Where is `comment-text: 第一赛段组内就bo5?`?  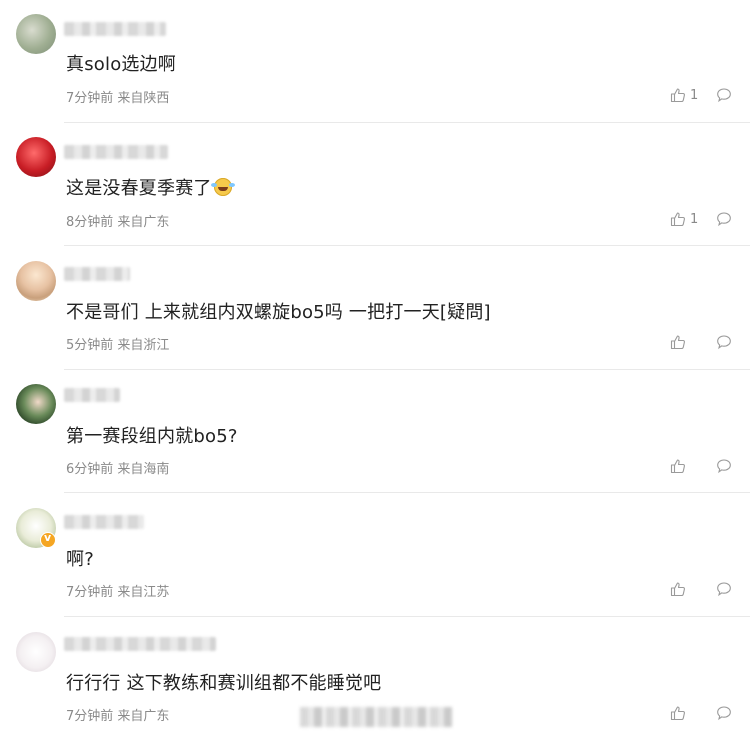
comment-text: 第一赛段组内就bo5? is located at coordinates (152, 436).